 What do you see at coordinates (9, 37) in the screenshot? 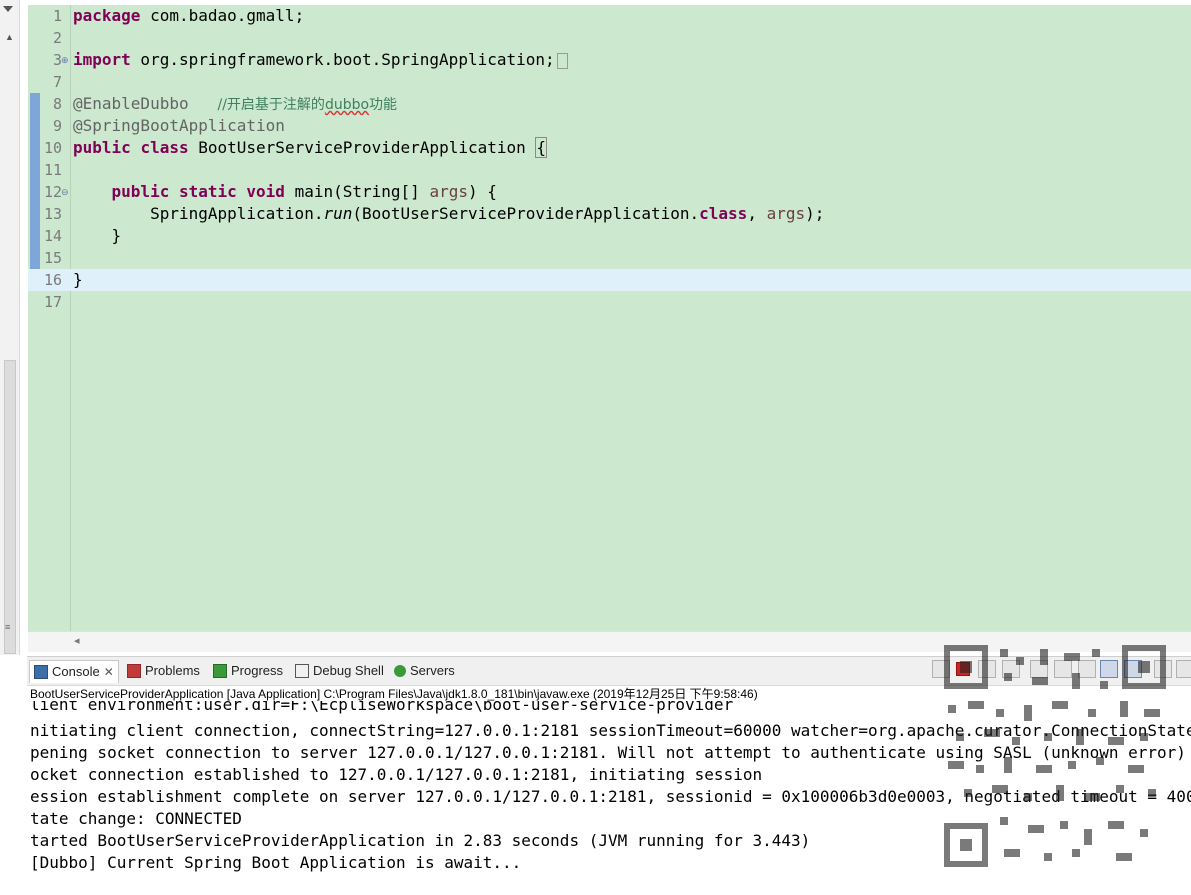
I see `scroll-up-icon: ▲` at bounding box center [9, 37].